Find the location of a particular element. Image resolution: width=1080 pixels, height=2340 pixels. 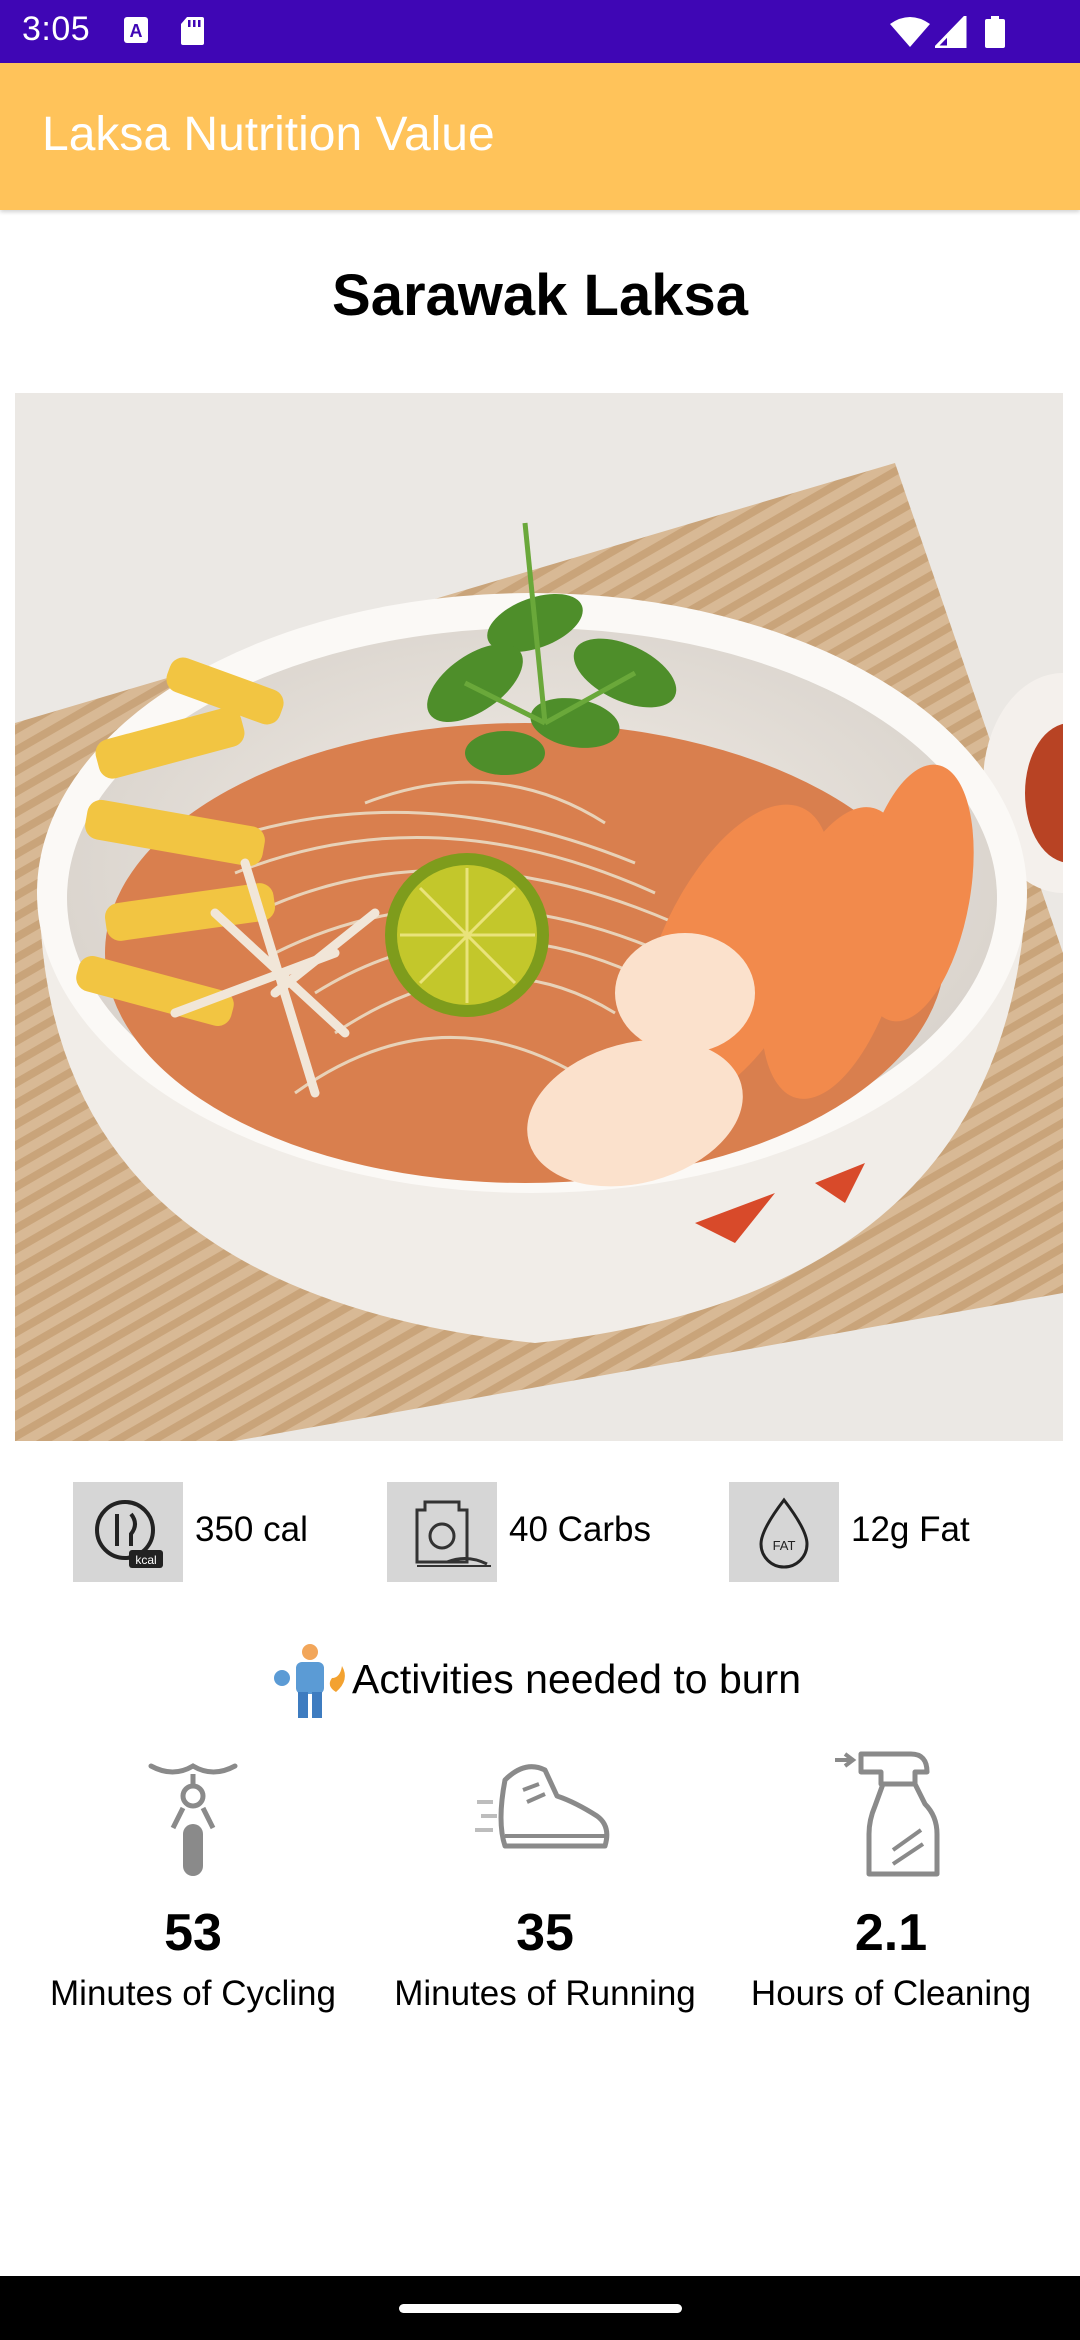

spray-bottle-icon is located at coordinates (887, 1814).